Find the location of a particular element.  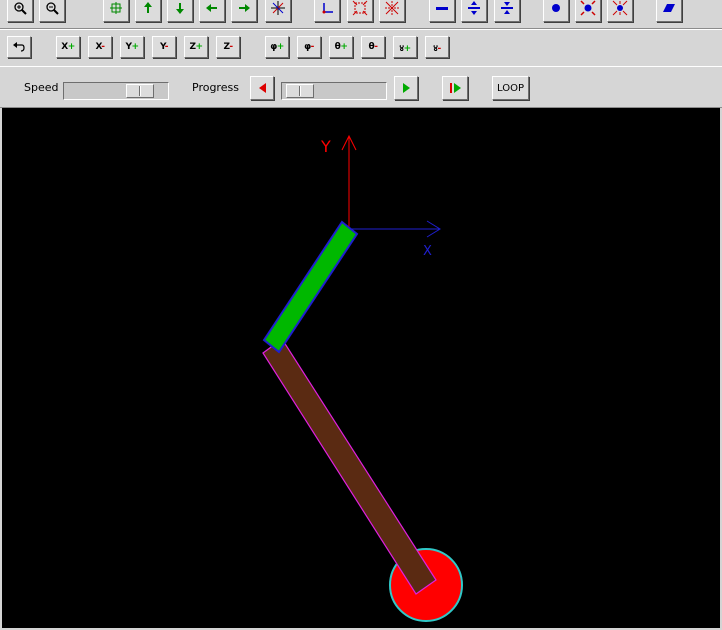

zoom-out-button is located at coordinates (52, 11).